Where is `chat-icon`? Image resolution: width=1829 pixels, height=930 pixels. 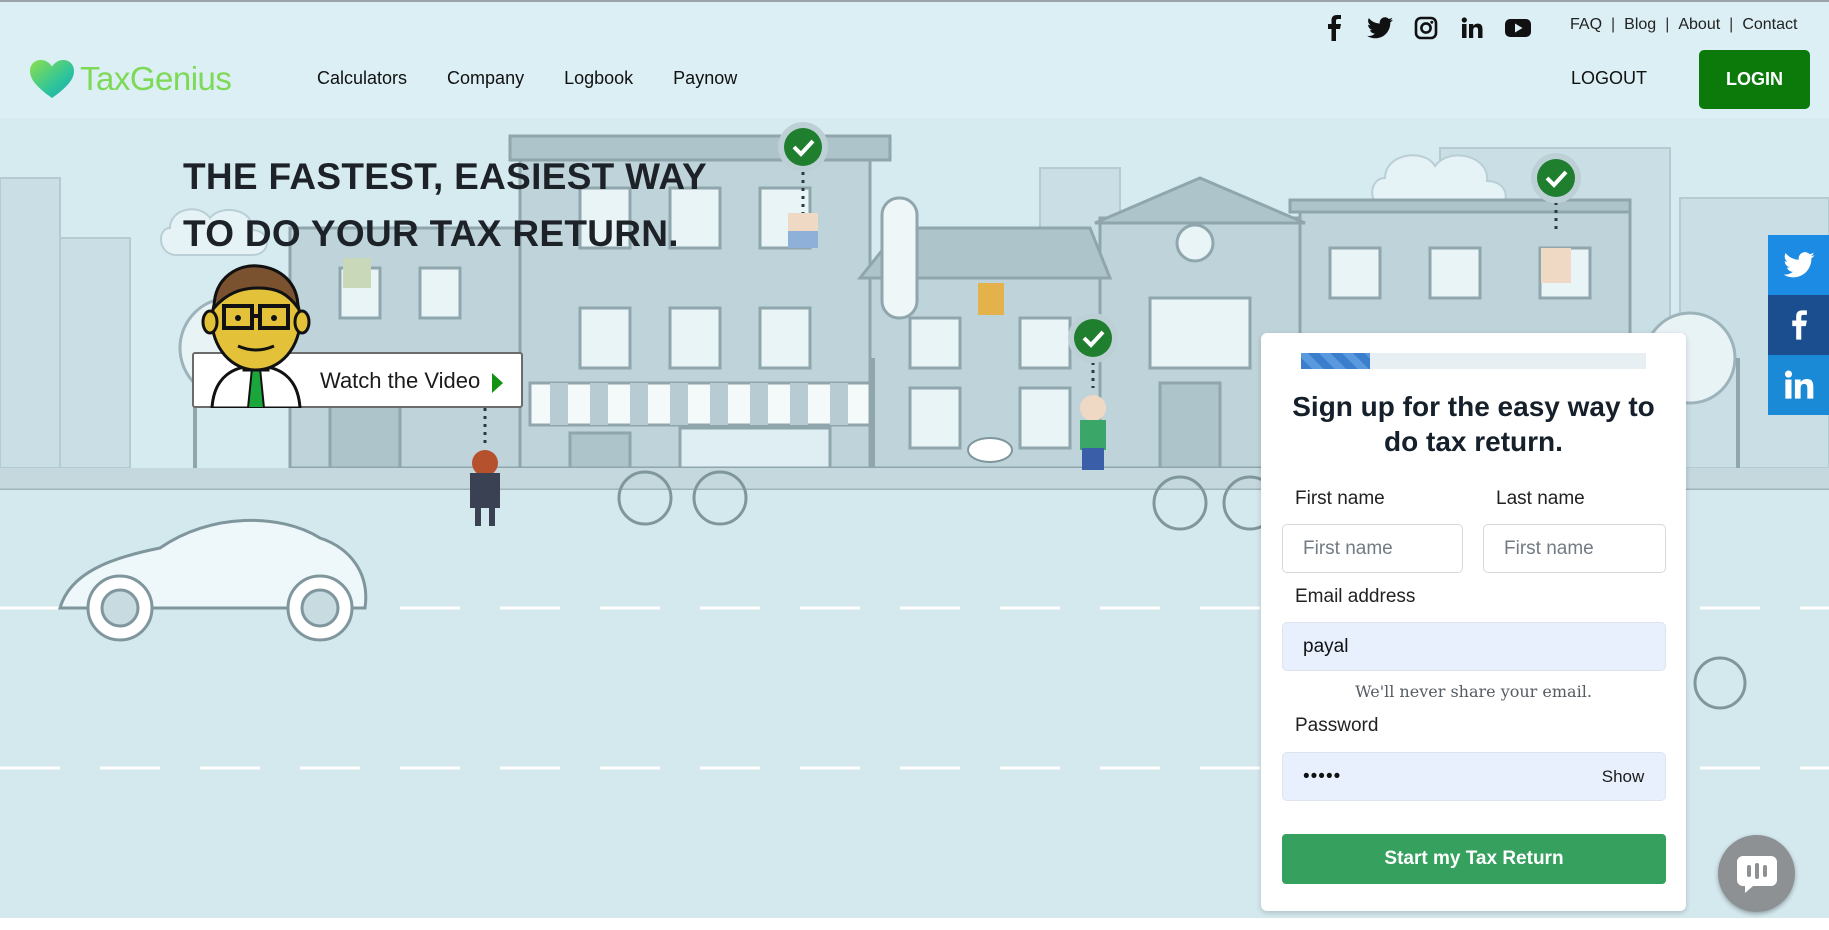
chat-icon is located at coordinates (1756, 874).